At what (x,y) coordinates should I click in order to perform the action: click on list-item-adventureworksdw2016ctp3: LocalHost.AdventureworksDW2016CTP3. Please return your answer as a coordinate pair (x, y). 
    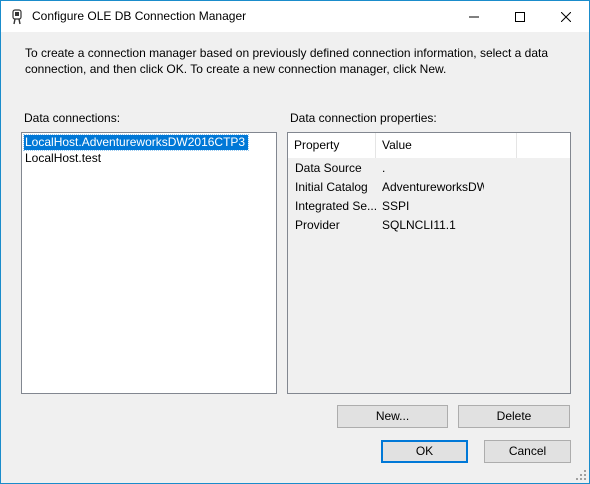
    Looking at the image, I should click on (136, 142).